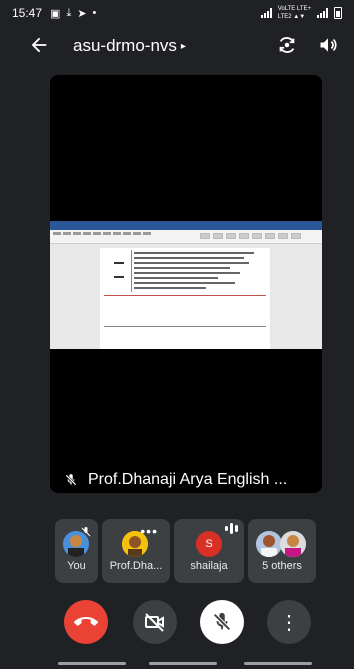 This screenshot has width=354, height=669. What do you see at coordinates (27, 13) in the screenshot?
I see `status-time: 15:47` at bounding box center [27, 13].